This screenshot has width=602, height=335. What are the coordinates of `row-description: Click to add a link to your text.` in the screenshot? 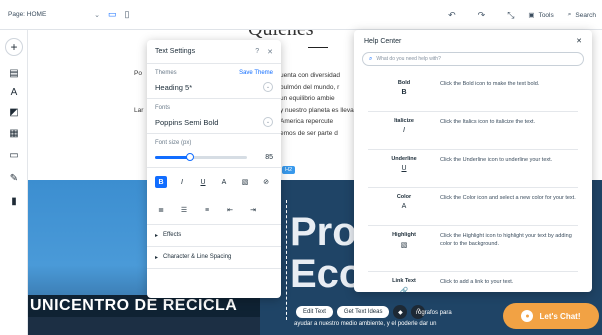 It's located at (477, 282).